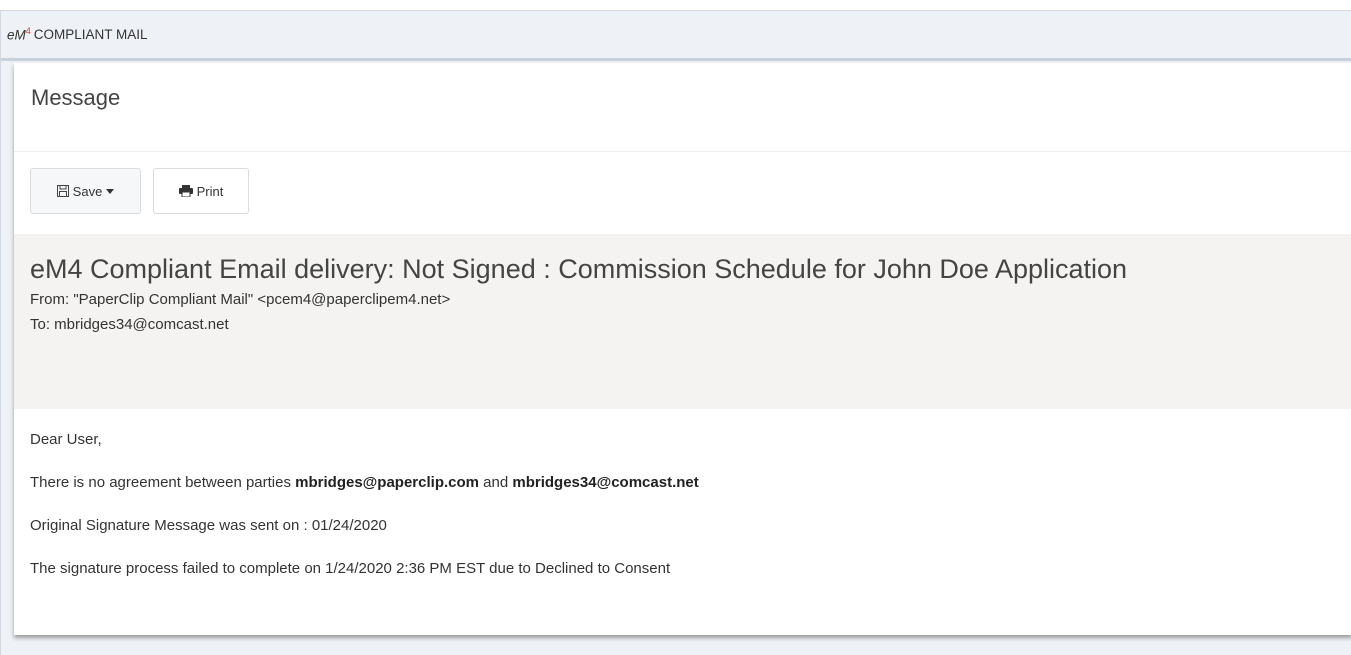  What do you see at coordinates (676, 36) in the screenshot?
I see `app-header: eM4 COMPLIANT MAIL` at bounding box center [676, 36].